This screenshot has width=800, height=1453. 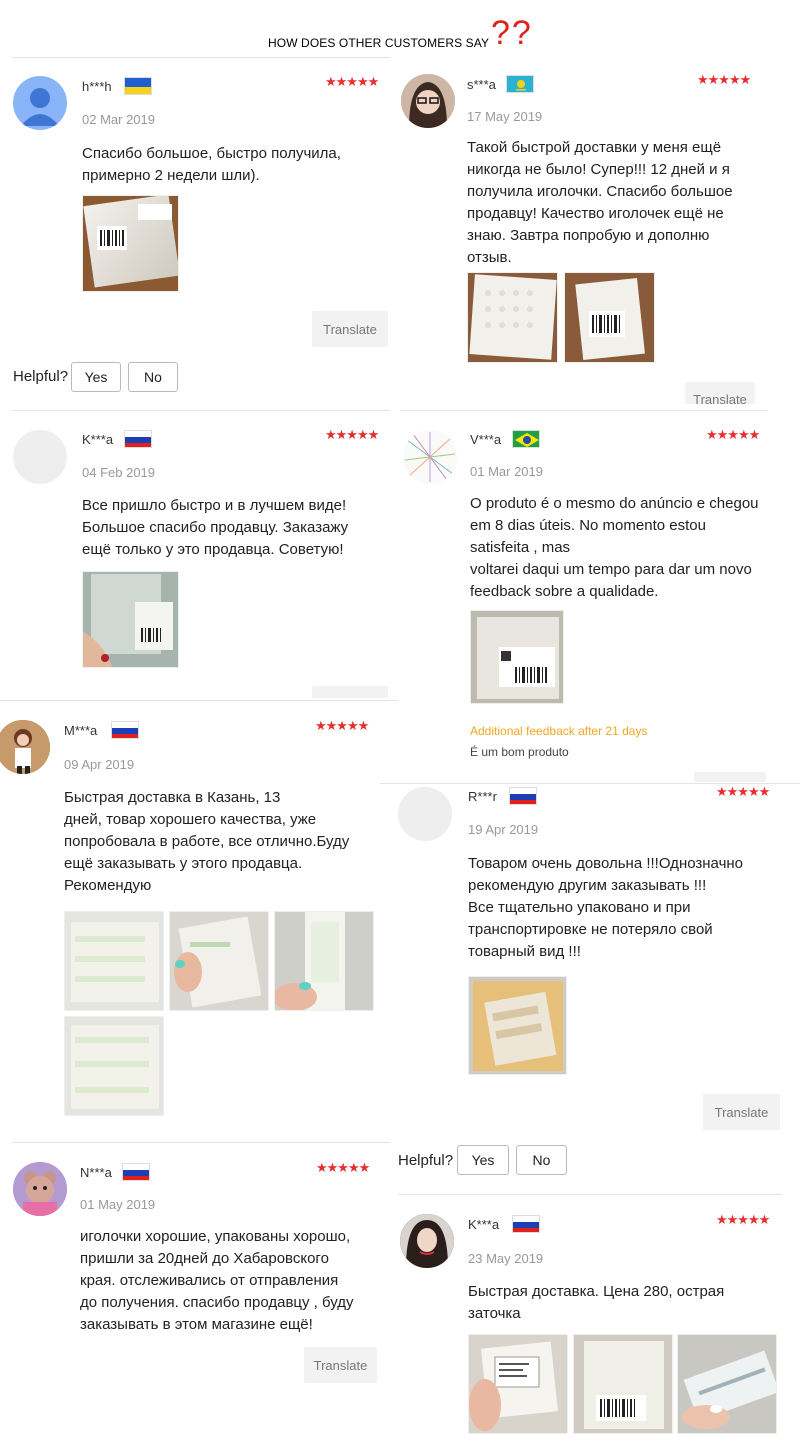 I want to click on flag-ukraine-icon, so click(x=138, y=86).